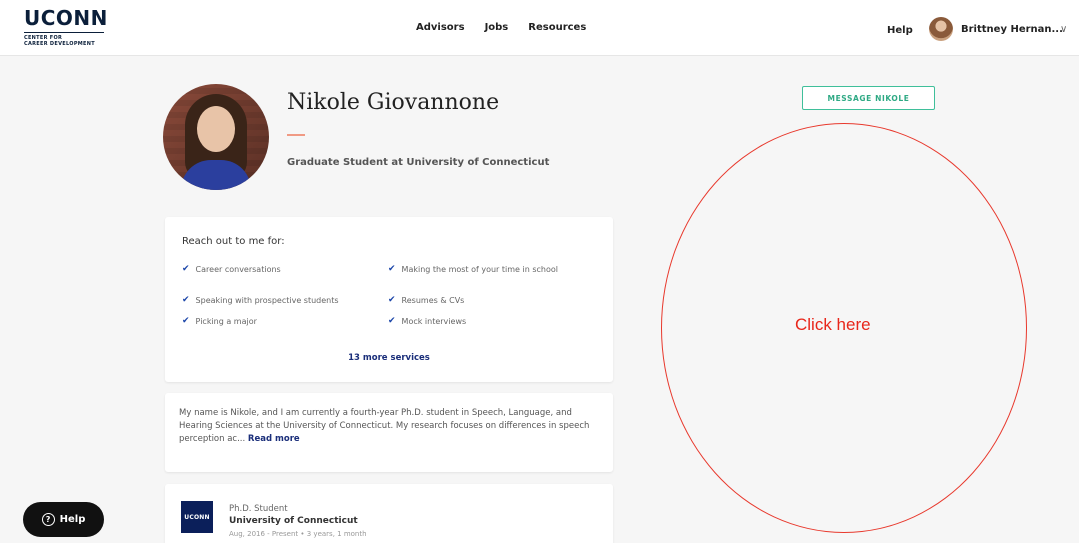  Describe the element at coordinates (440, 27) in the screenshot. I see `nav-advisors: Advisors` at that location.